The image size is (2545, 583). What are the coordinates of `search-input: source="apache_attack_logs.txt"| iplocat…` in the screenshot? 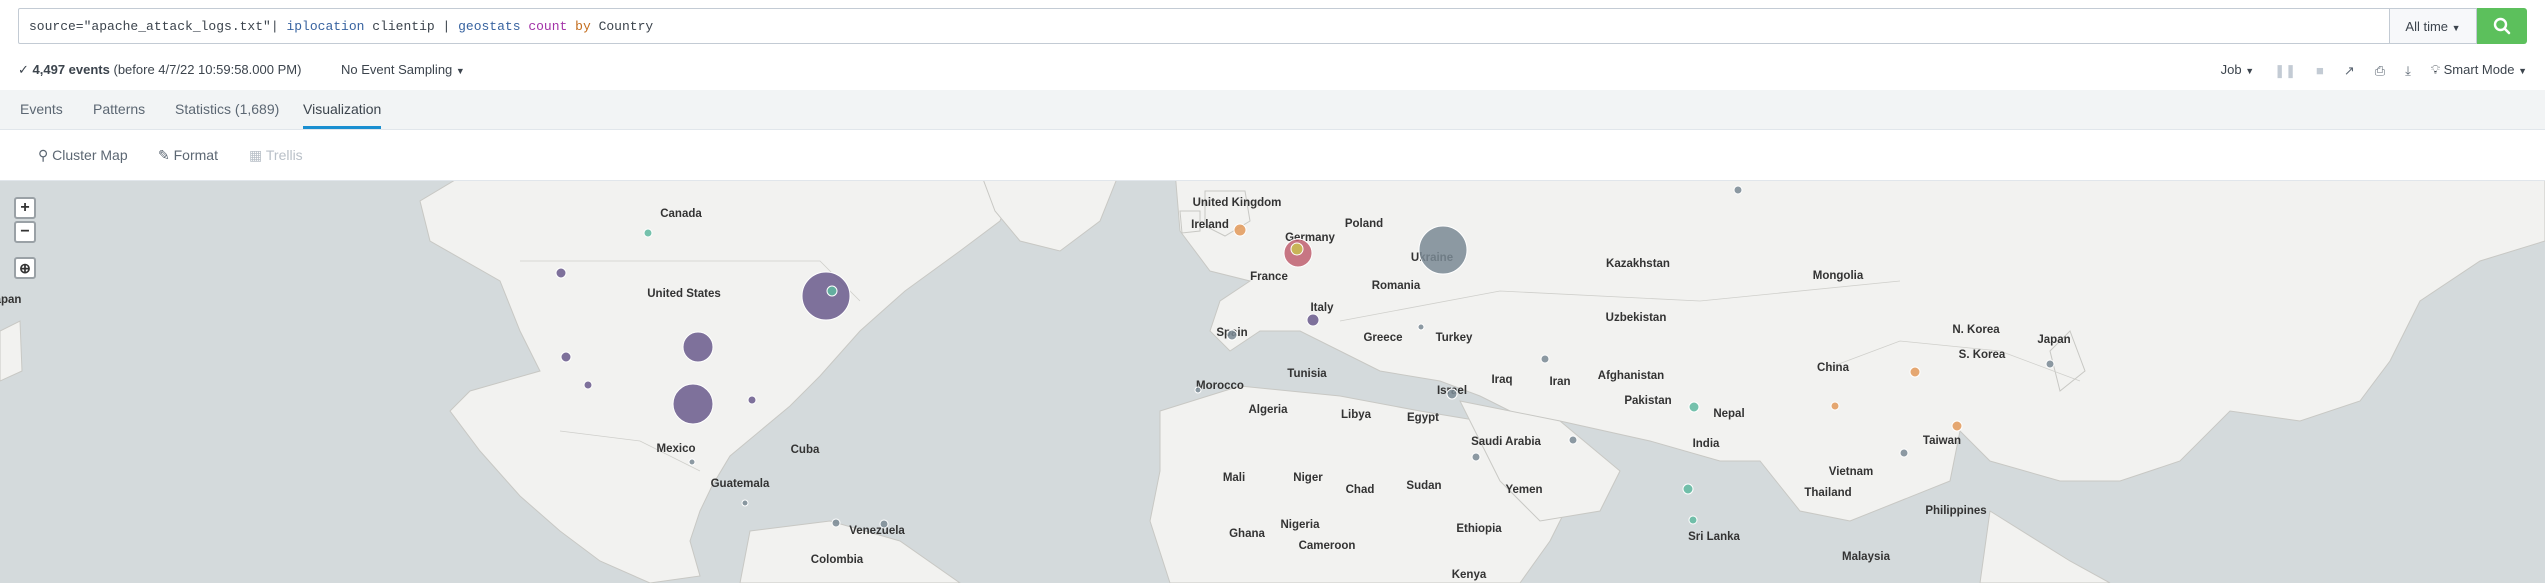 It's located at (1204, 26).